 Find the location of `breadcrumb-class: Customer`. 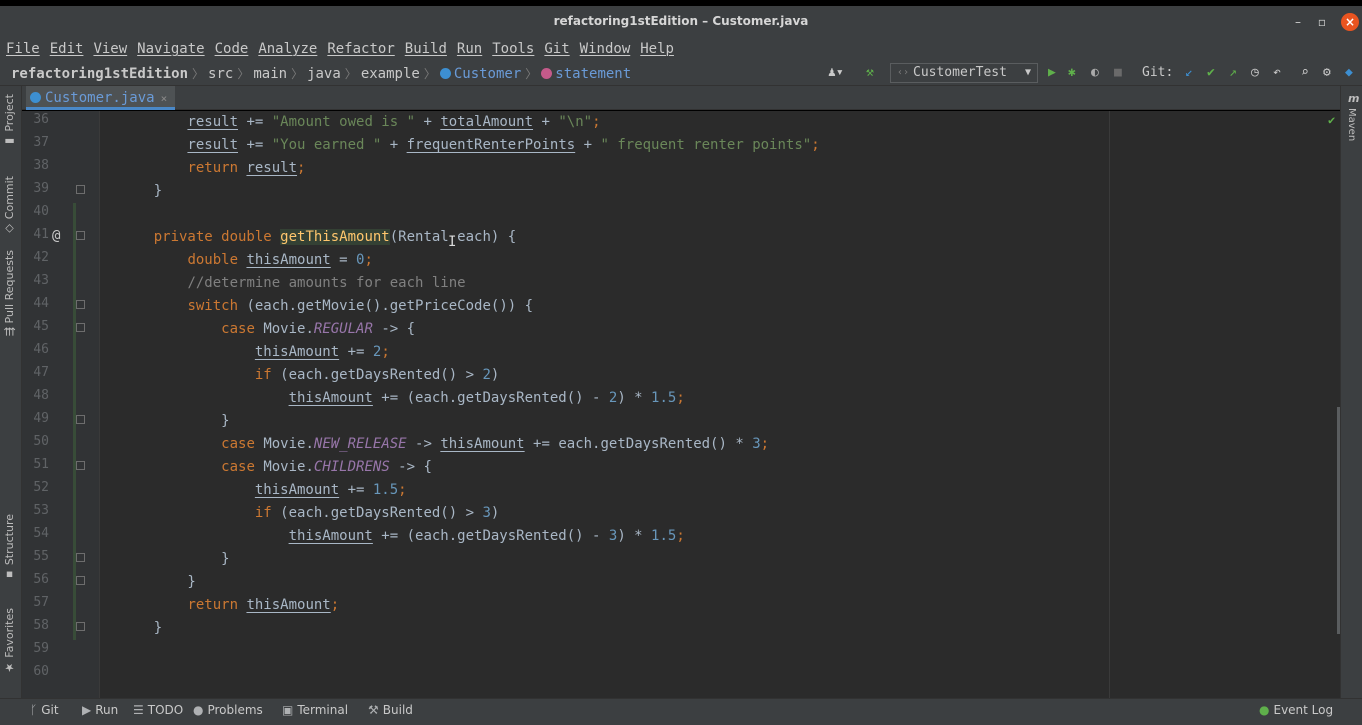

breadcrumb-class: Customer is located at coordinates (487, 74).